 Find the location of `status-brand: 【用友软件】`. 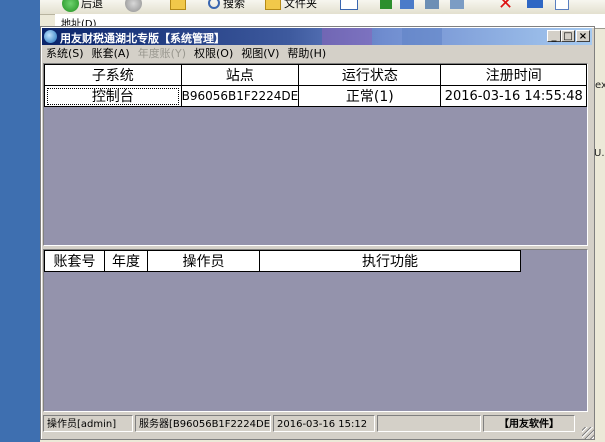

status-brand: 【用友软件】 is located at coordinates (529, 423).